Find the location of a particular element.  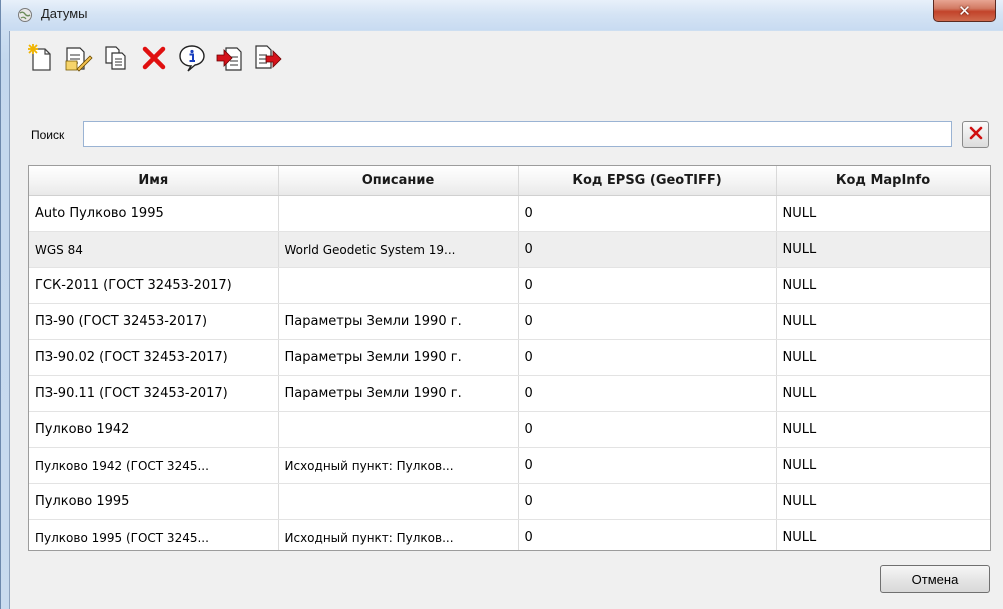

clear-search-button is located at coordinates (975, 134).